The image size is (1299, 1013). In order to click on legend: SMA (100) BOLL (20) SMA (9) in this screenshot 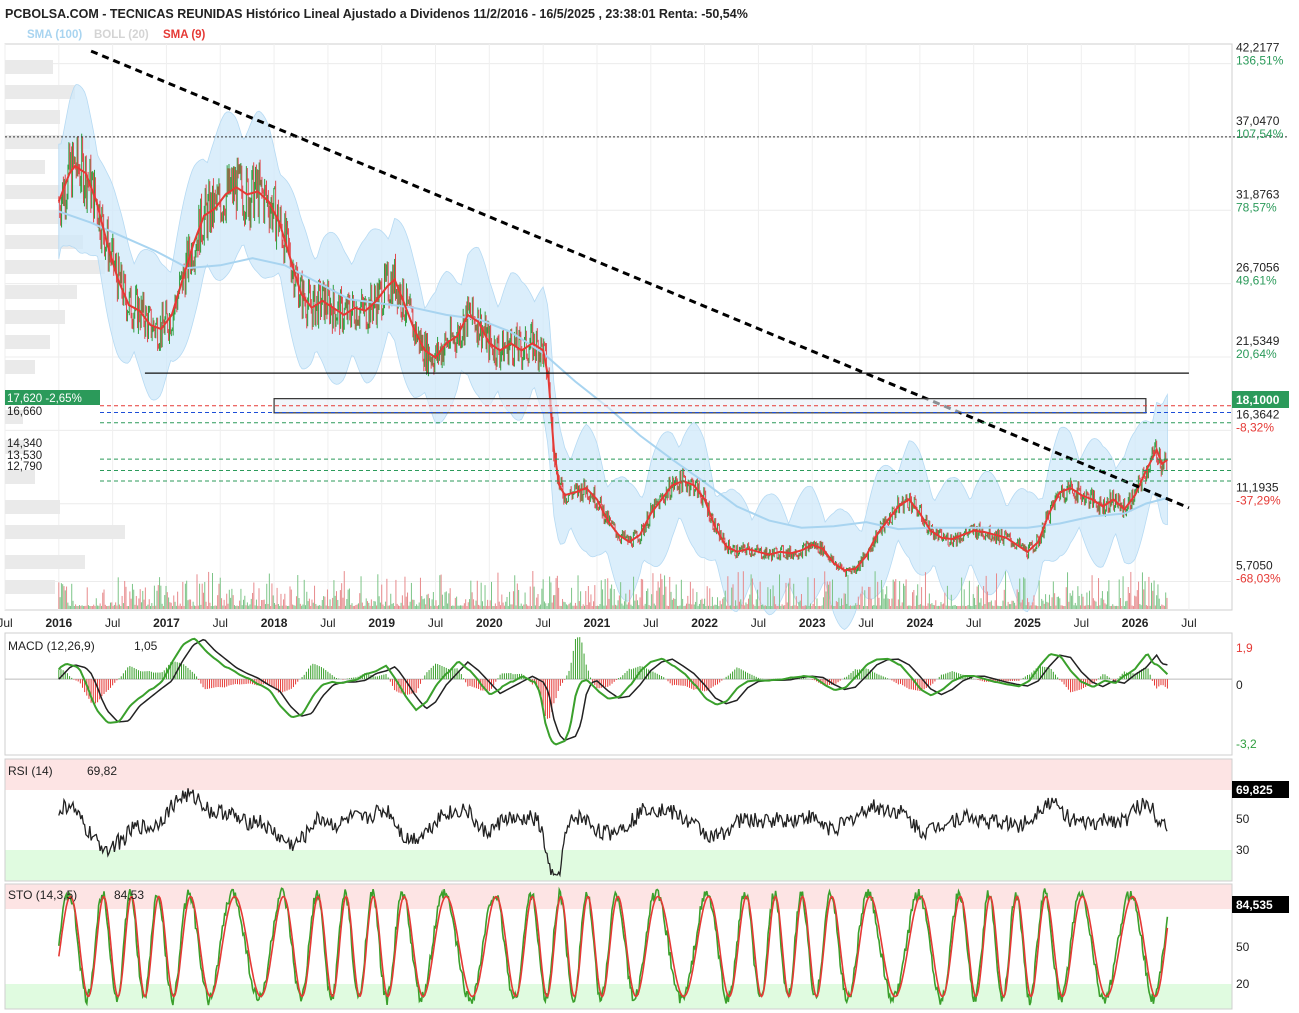, I will do `click(116, 35)`.